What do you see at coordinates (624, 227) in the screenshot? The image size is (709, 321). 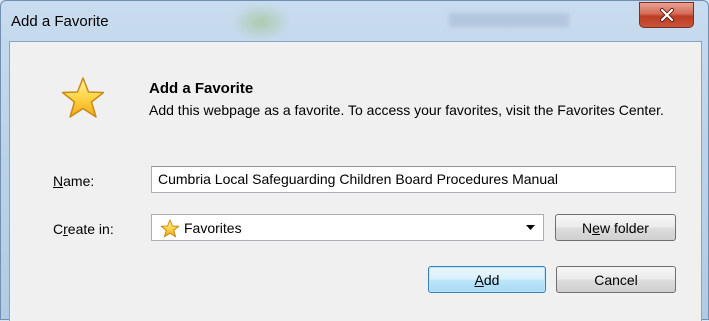 I see `new-folder-label-rest: w folder` at bounding box center [624, 227].